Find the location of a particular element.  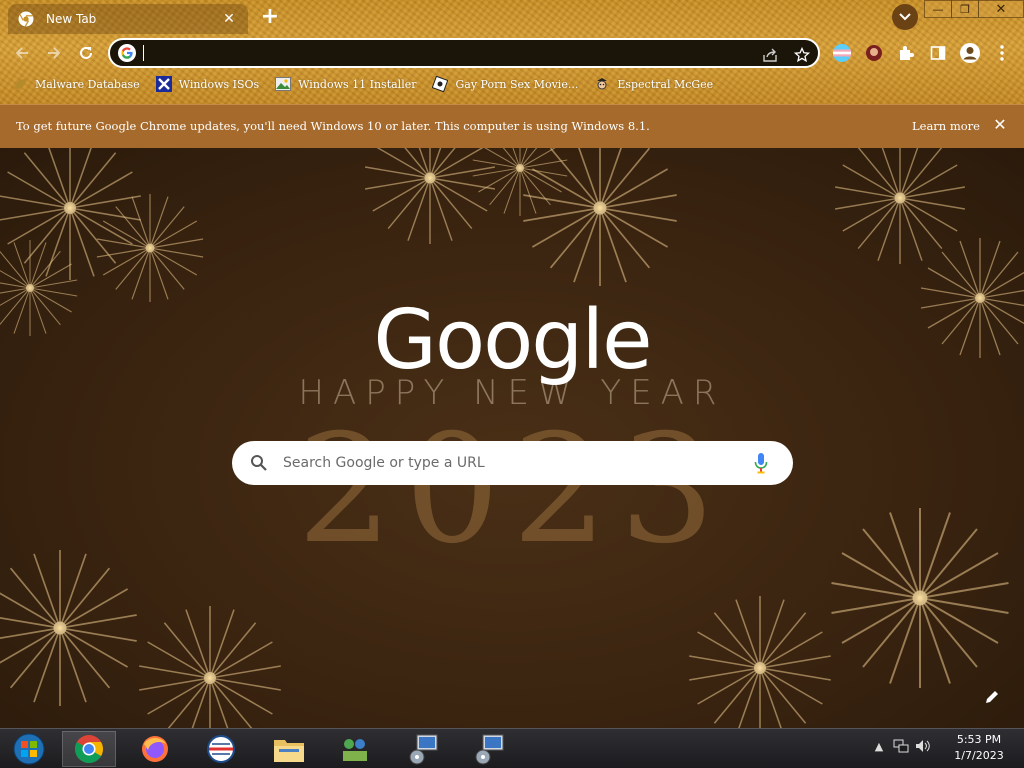

folder-icon is located at coordinates (289, 751).